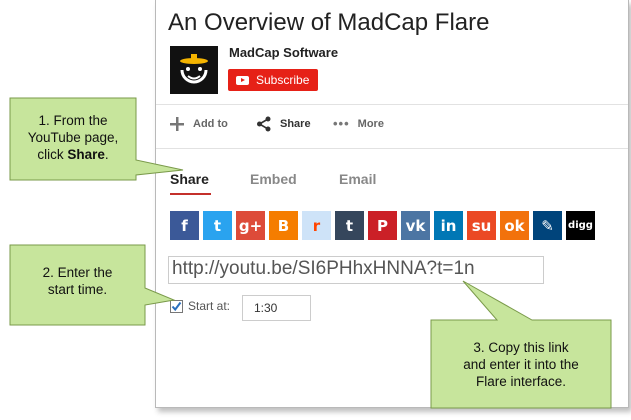 The image size is (631, 420). What do you see at coordinates (329, 22) in the screenshot?
I see `video-title: An Overview of MadCap Flare` at bounding box center [329, 22].